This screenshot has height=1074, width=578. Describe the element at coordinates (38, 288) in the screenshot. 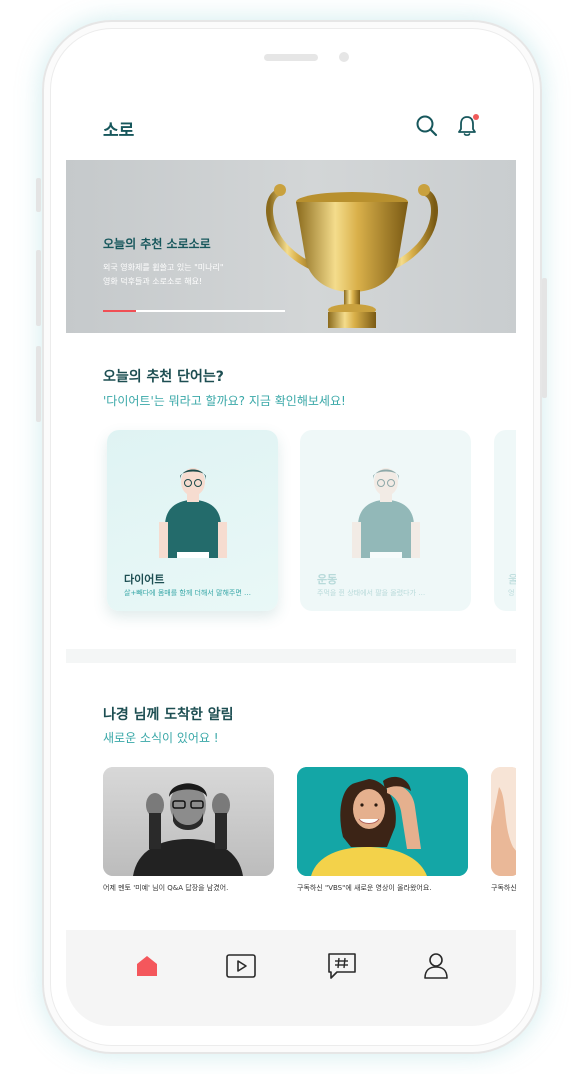

I see `side-button-volume-up` at that location.